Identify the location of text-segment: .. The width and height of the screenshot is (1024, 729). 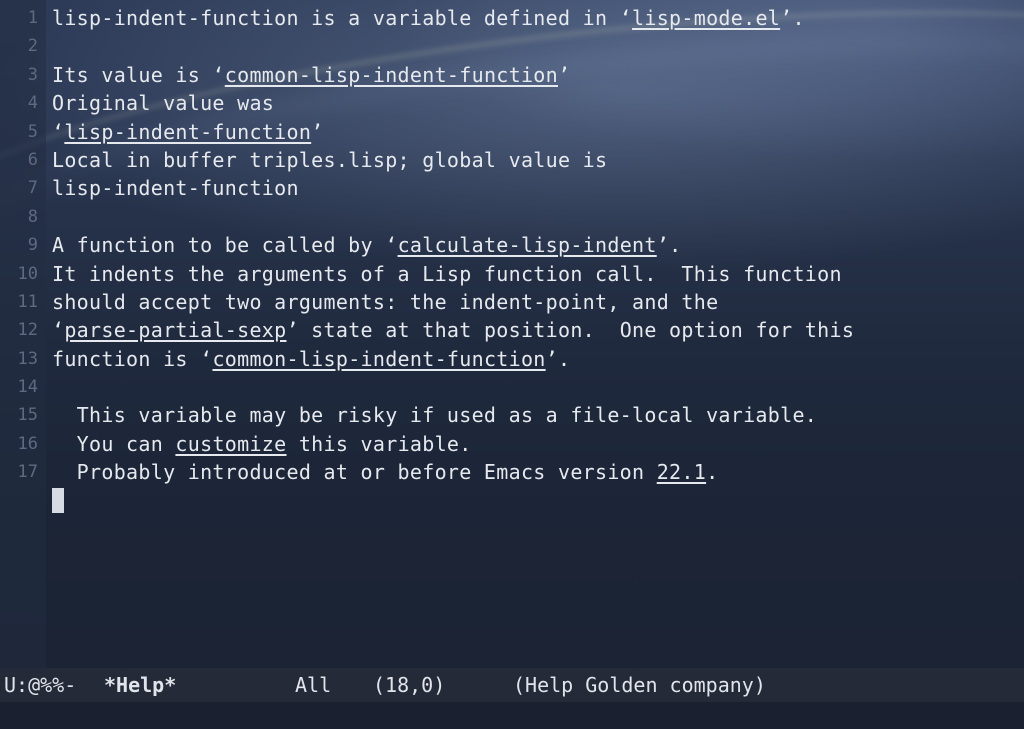
(712, 472).